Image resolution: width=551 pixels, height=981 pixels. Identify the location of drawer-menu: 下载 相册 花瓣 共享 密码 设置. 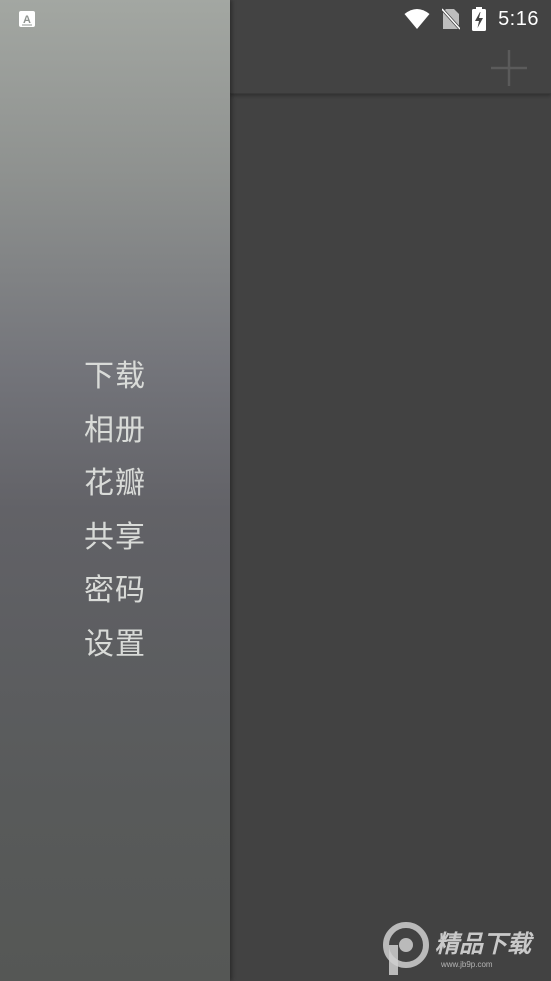
(115, 511).